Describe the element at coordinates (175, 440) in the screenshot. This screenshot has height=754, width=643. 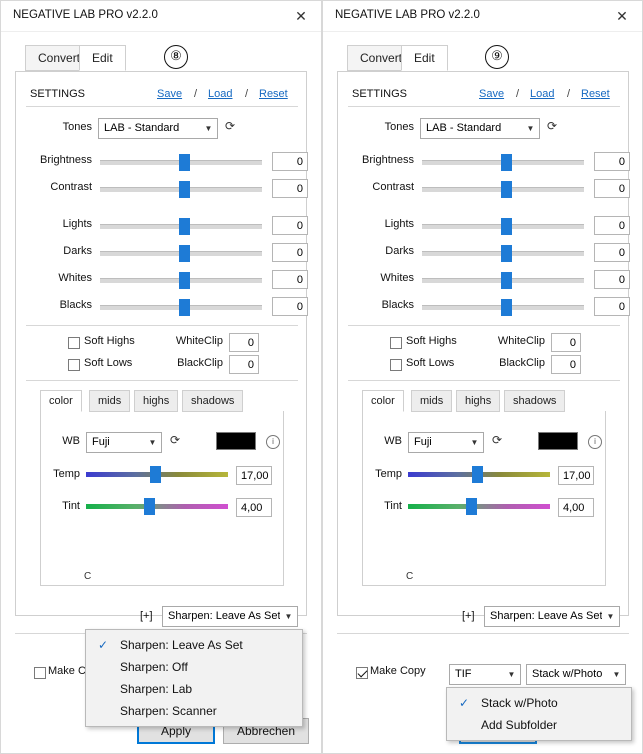
I see `wb-refresh-icon-left: ⟳` at that location.